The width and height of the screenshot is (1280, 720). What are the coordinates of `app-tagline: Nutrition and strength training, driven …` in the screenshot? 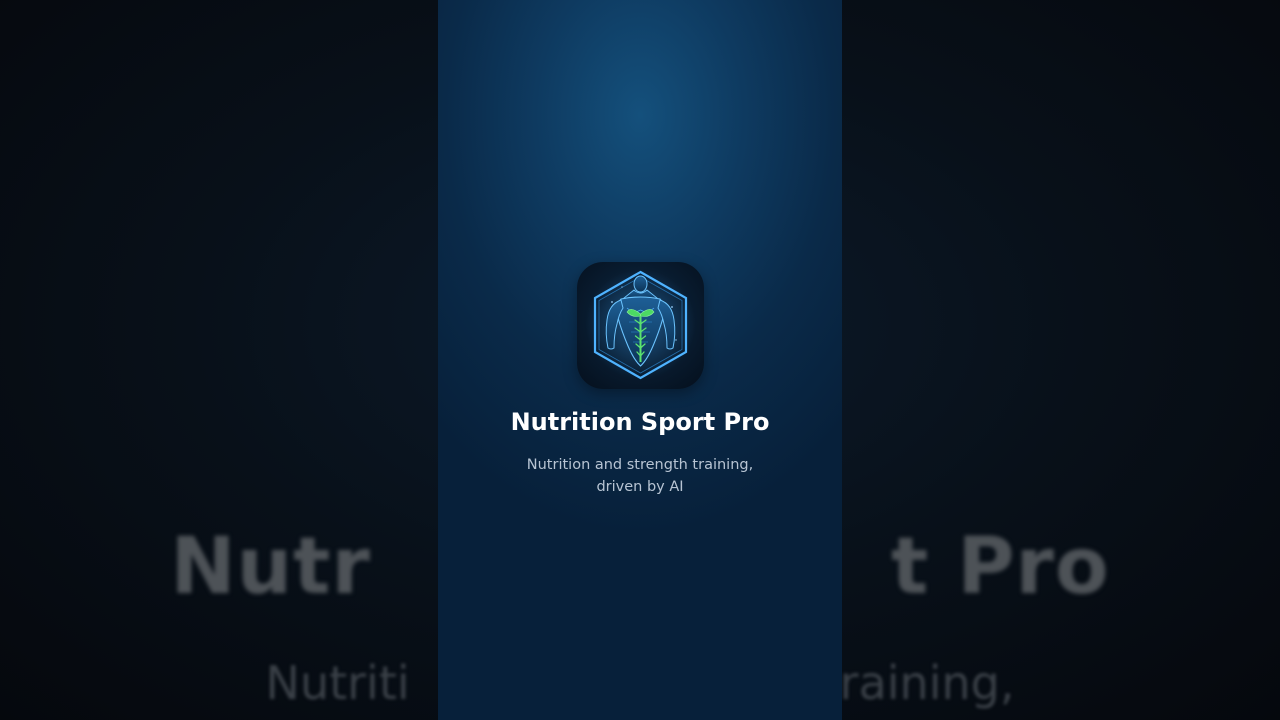 It's located at (640, 476).